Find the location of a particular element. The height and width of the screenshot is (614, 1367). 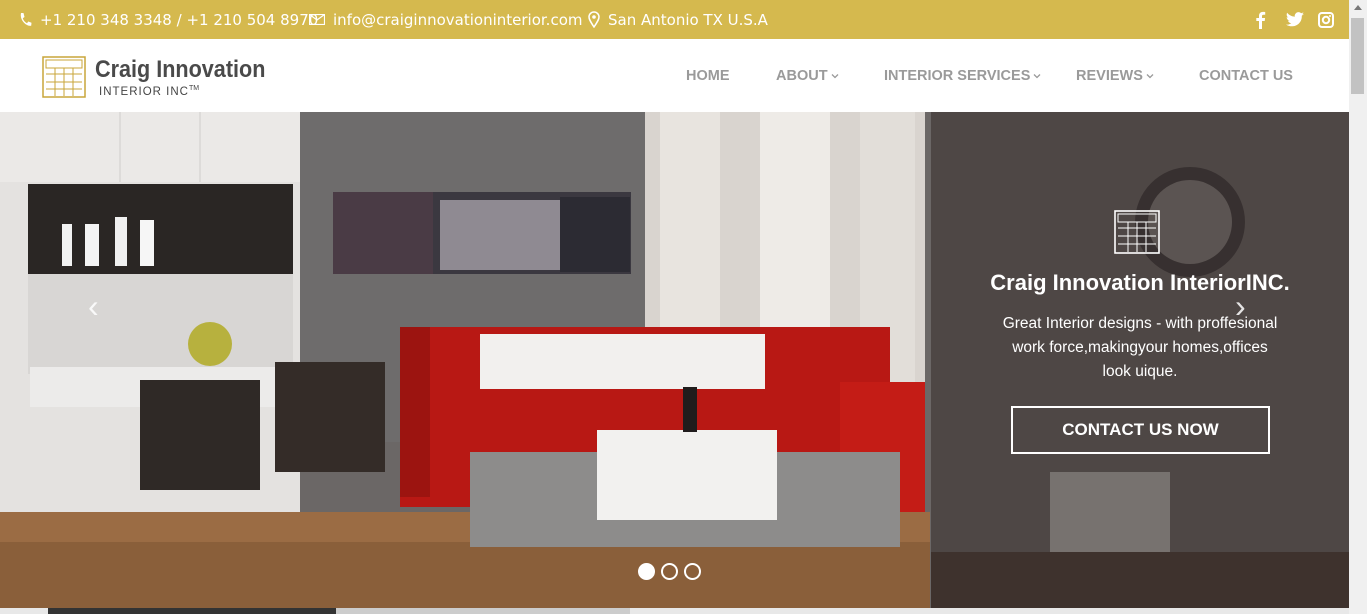

phone-contact: +1 210 348 3348 / +1 210 504 8970 is located at coordinates (168, 19).